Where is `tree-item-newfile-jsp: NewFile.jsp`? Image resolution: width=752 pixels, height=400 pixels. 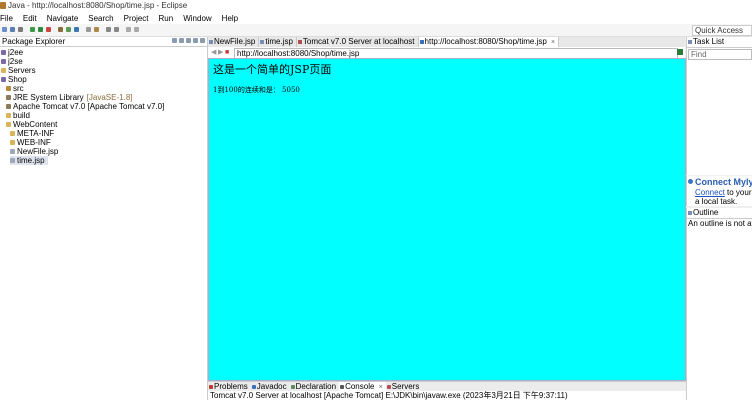 tree-item-newfile-jsp: NewFile.jsp is located at coordinates (34, 151).